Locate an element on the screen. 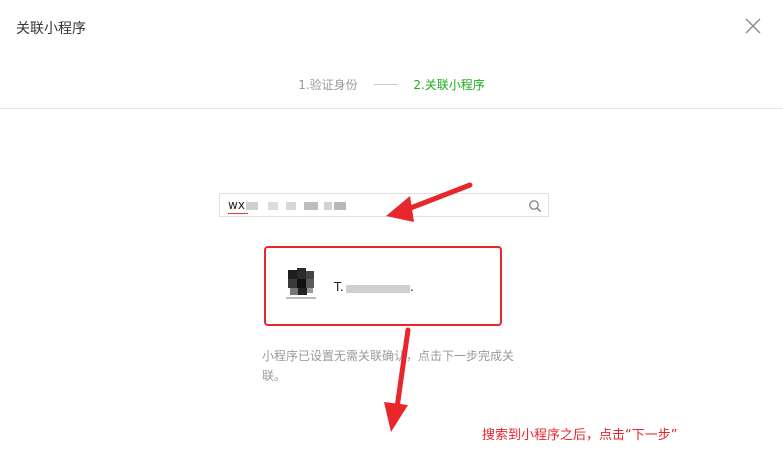  miniprogram-name-suffix: . is located at coordinates (412, 287).